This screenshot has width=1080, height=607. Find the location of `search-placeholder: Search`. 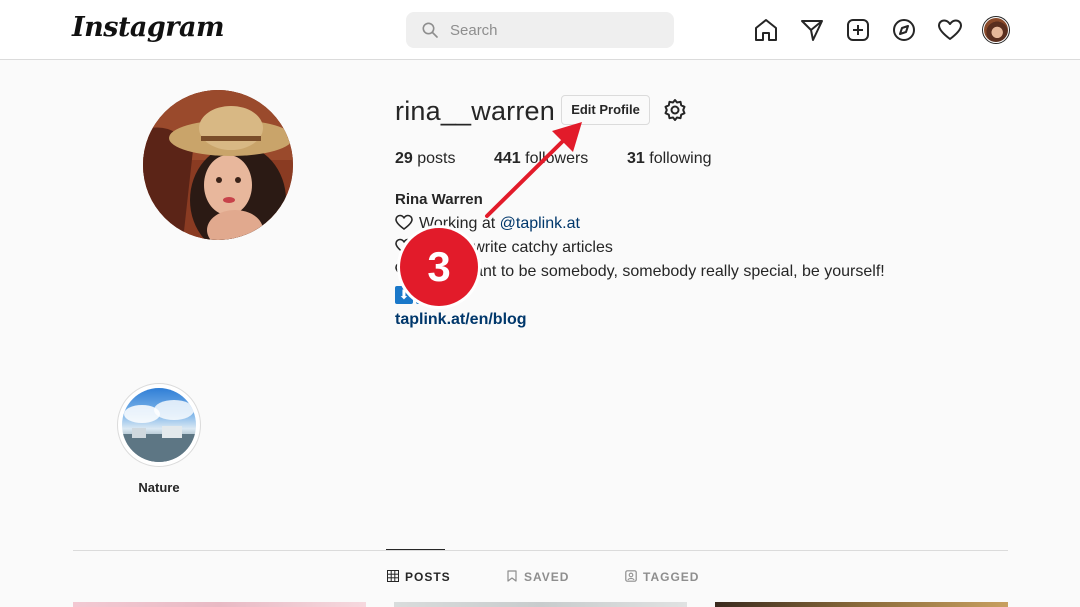

search-placeholder: Search is located at coordinates (474, 30).